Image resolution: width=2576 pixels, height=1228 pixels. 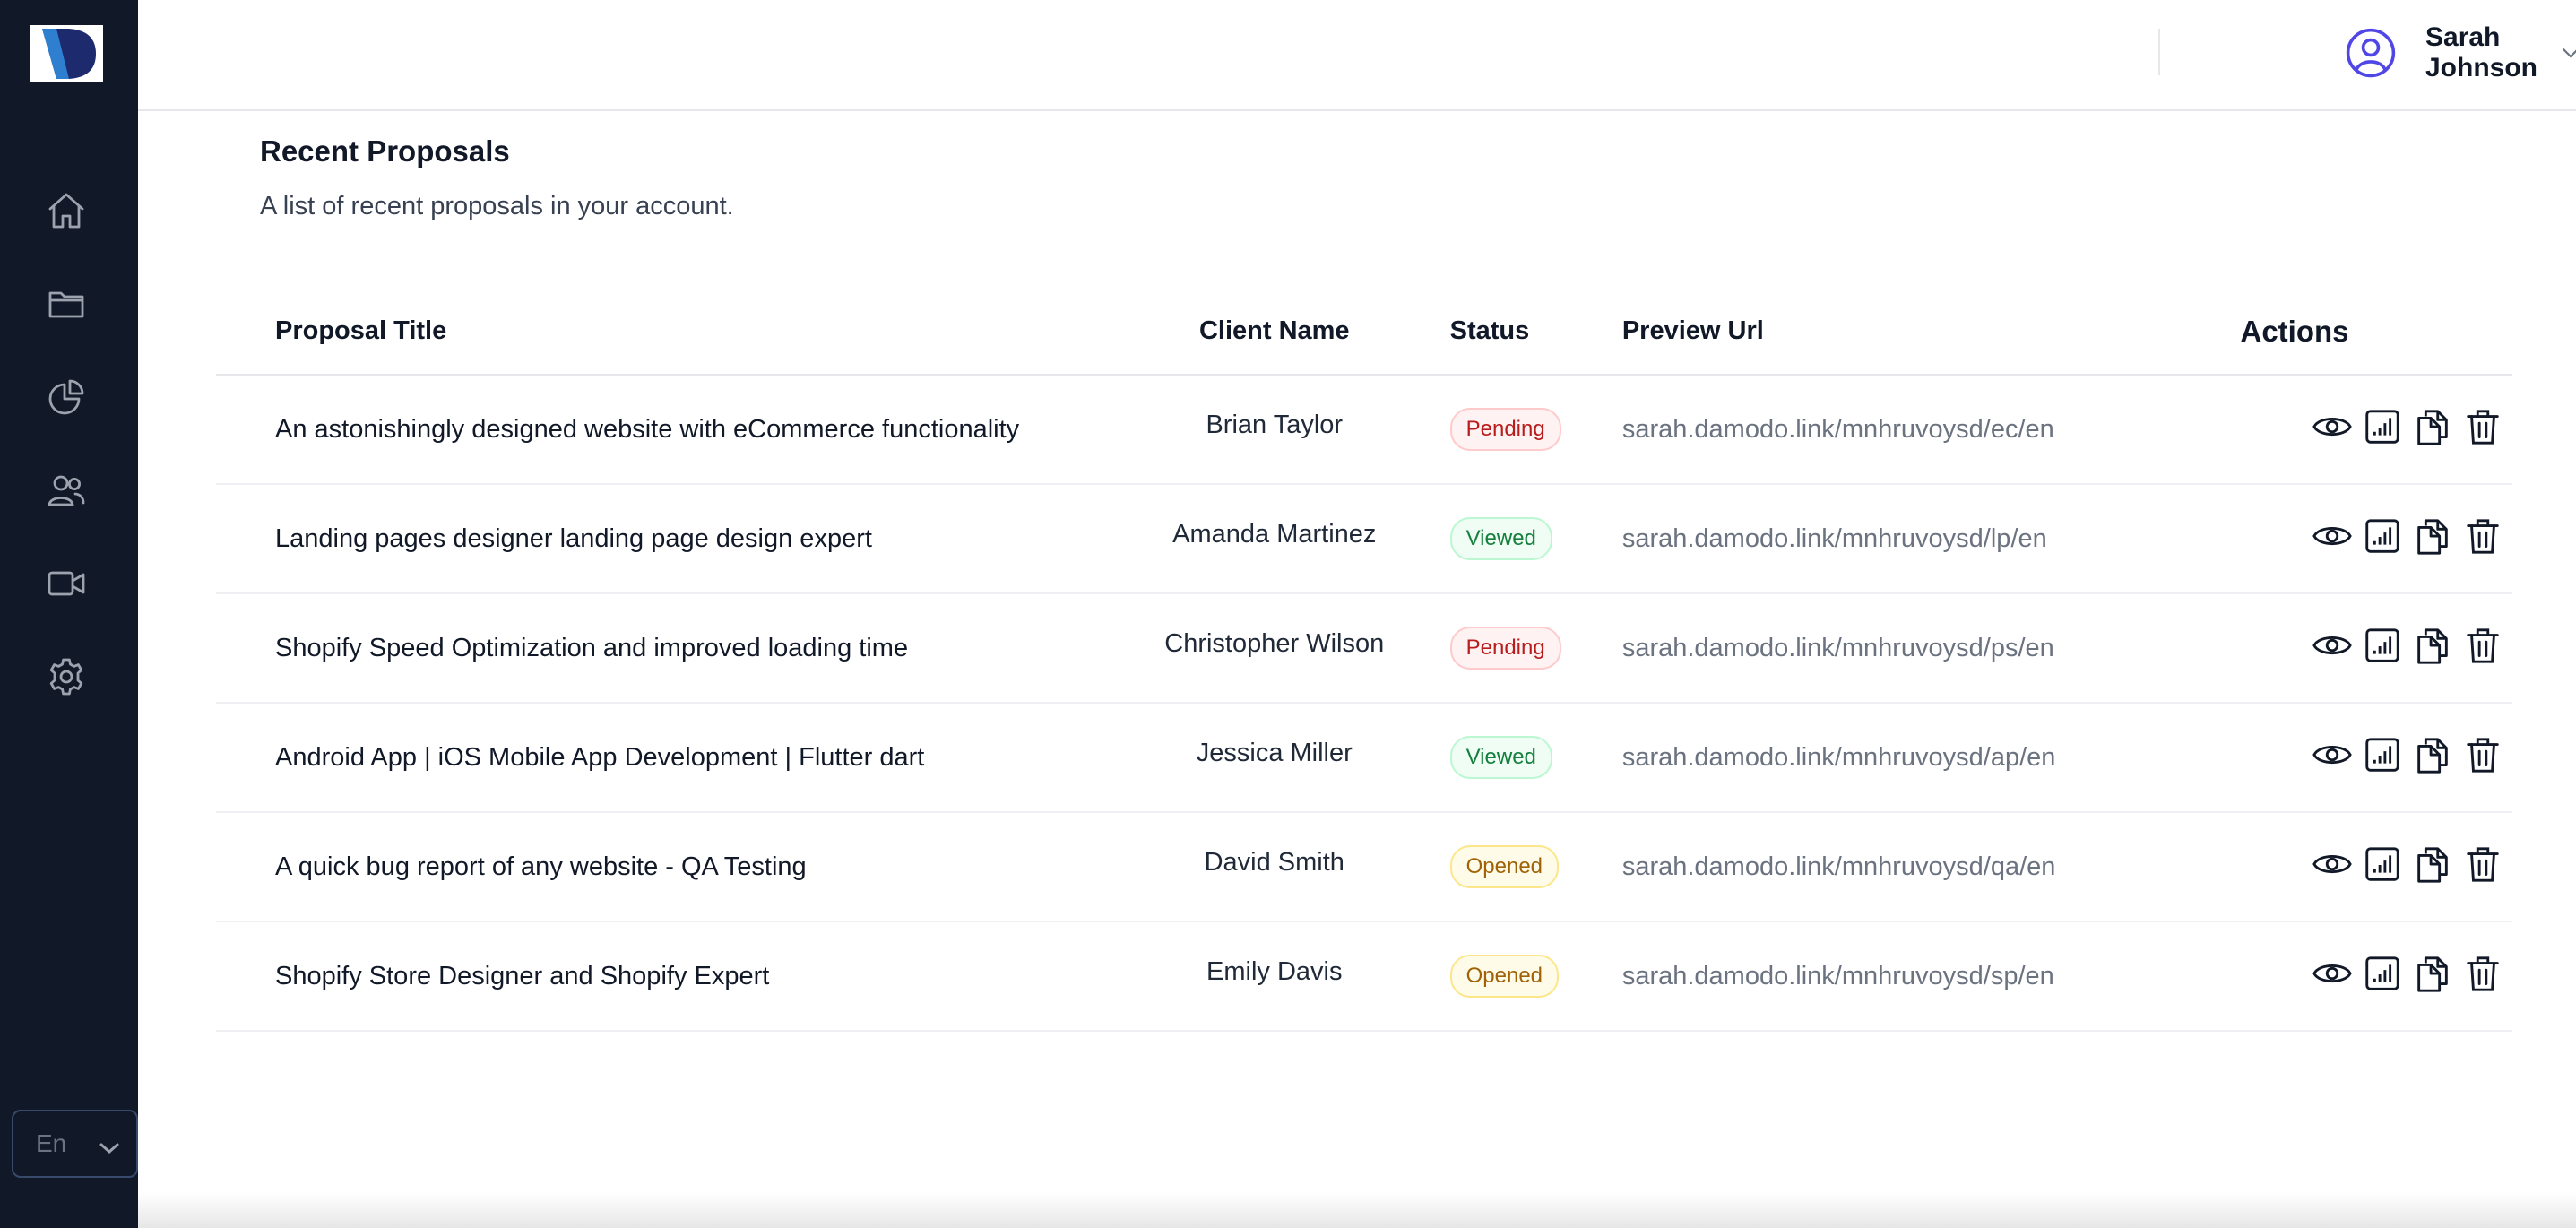 I want to click on gear-icon, so click(x=66, y=677).